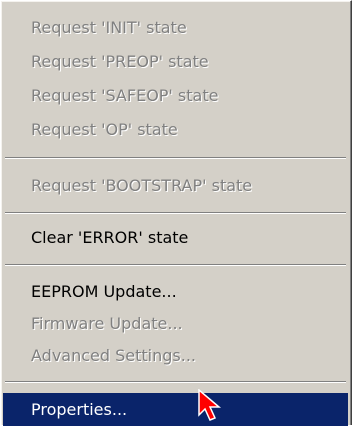  Describe the element at coordinates (210, 405) in the screenshot. I see `mouse-pointer-arrow-icon` at that location.